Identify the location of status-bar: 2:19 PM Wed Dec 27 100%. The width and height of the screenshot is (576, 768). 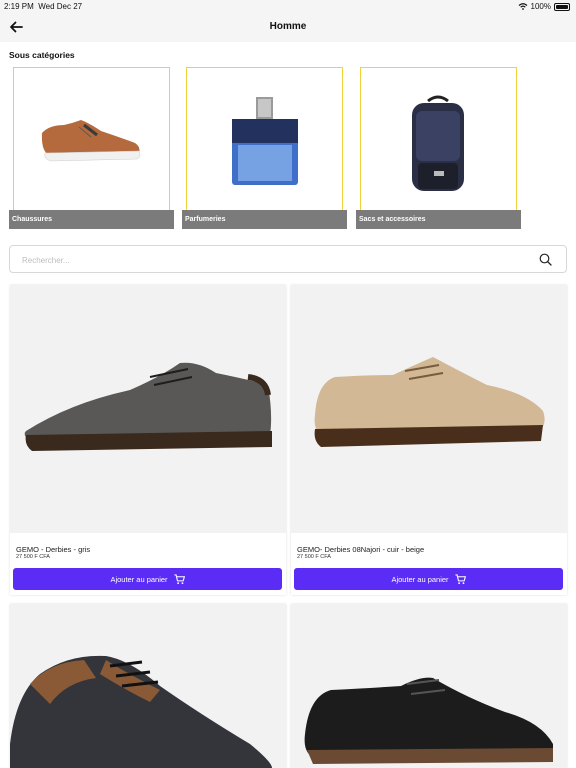
(288, 6).